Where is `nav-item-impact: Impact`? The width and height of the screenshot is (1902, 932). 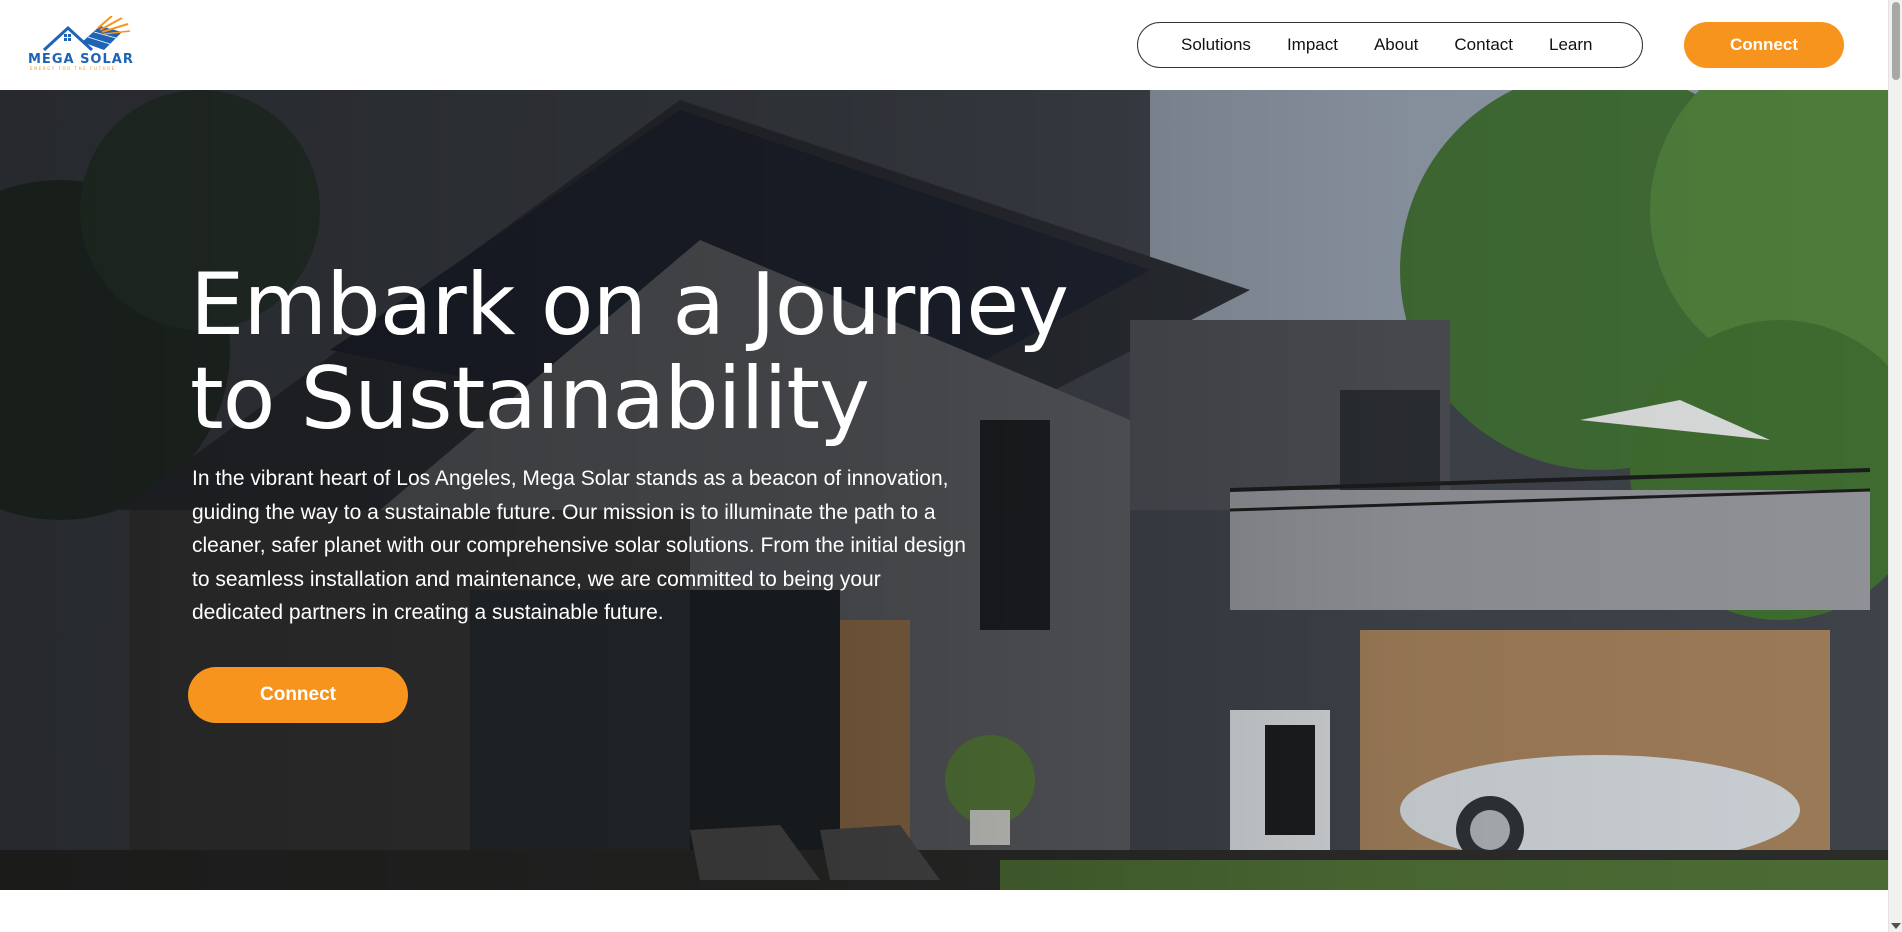 nav-item-impact: Impact is located at coordinates (1312, 45).